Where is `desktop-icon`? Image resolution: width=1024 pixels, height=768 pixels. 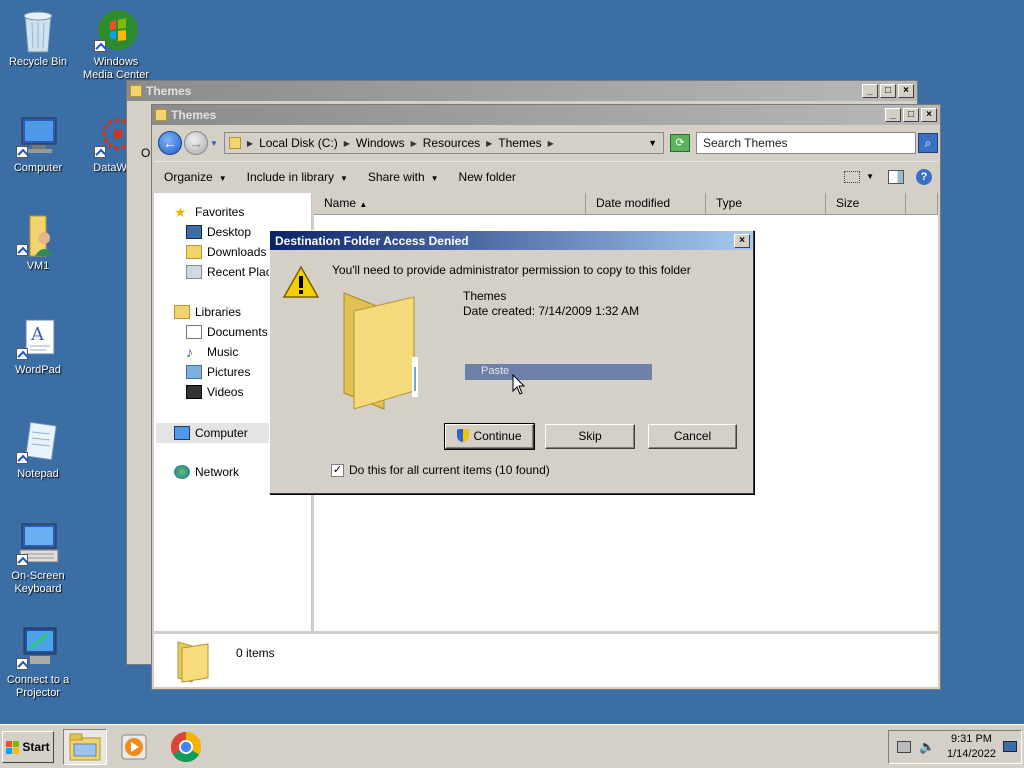 desktop-icon is located at coordinates (194, 232).